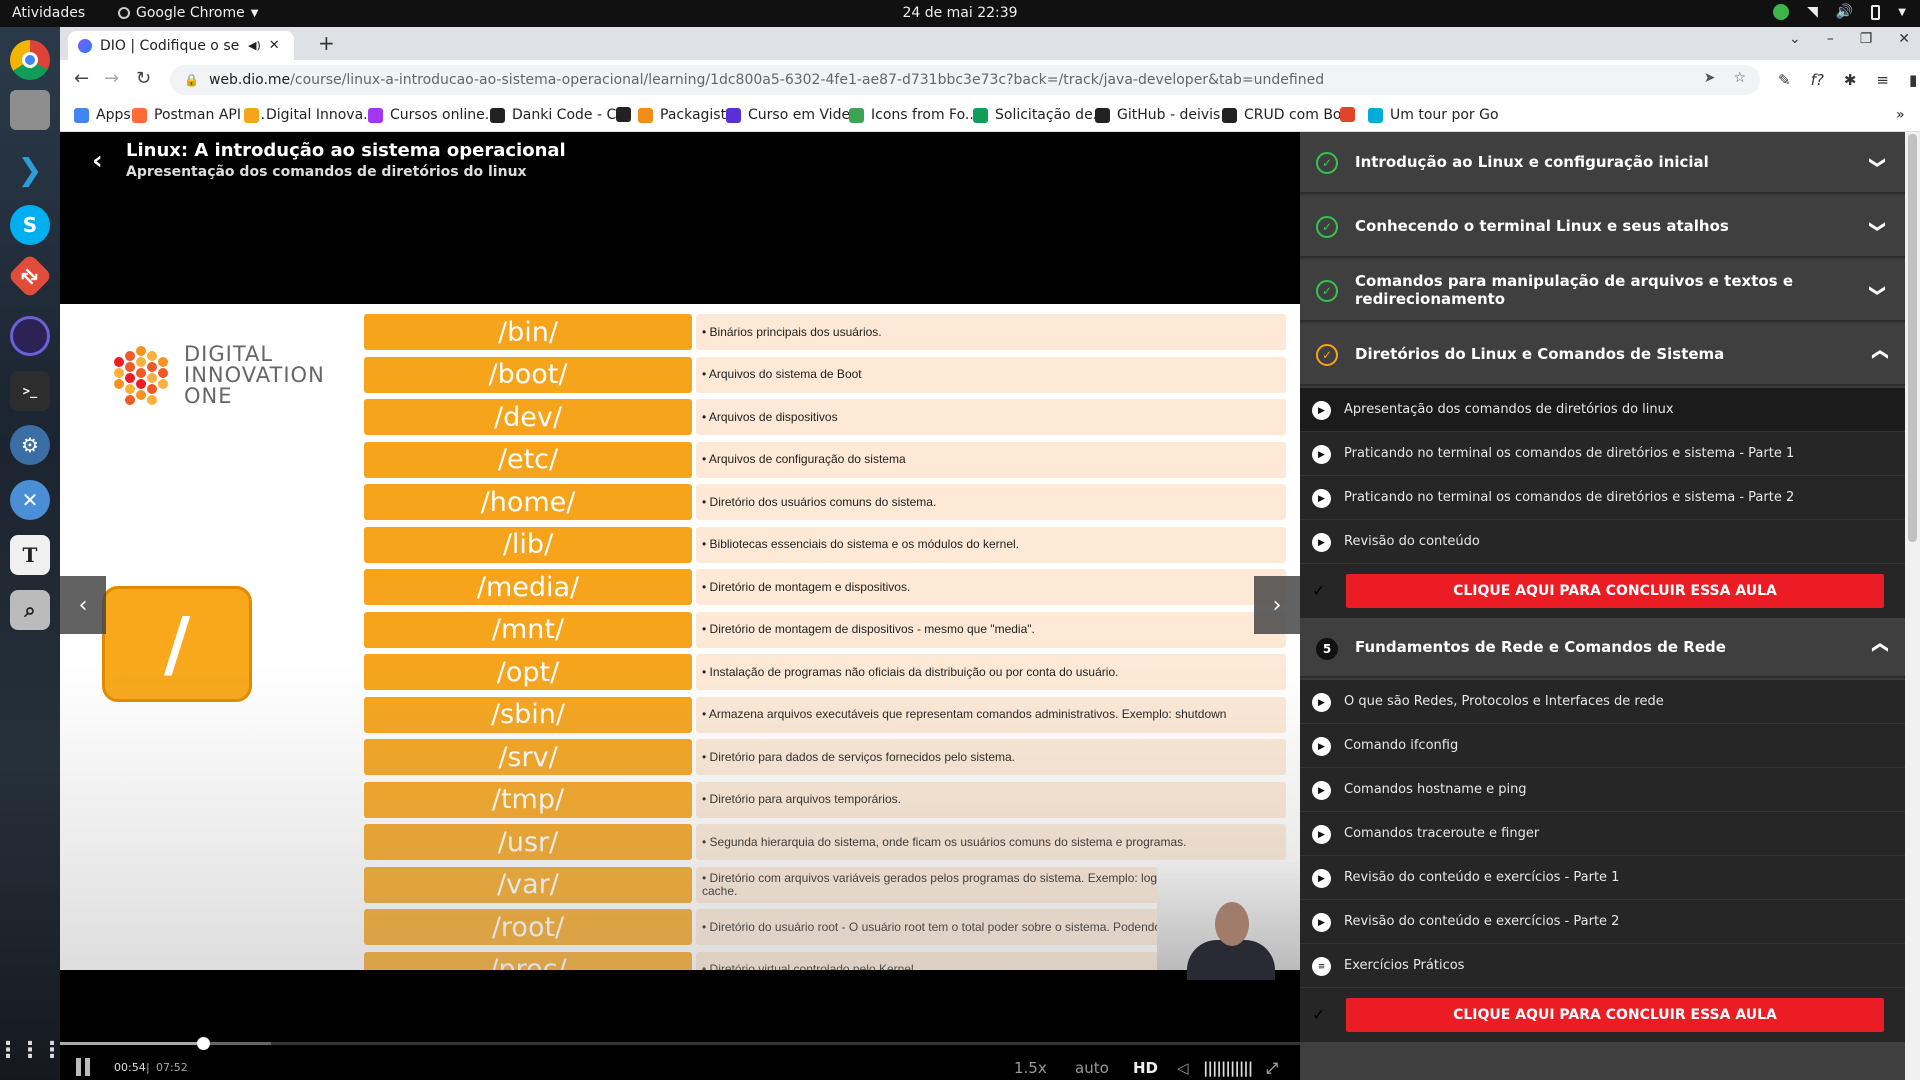 The image size is (1920, 1080). I want to click on system-tray: ◥ 🔊 ▼, so click(1839, 12).